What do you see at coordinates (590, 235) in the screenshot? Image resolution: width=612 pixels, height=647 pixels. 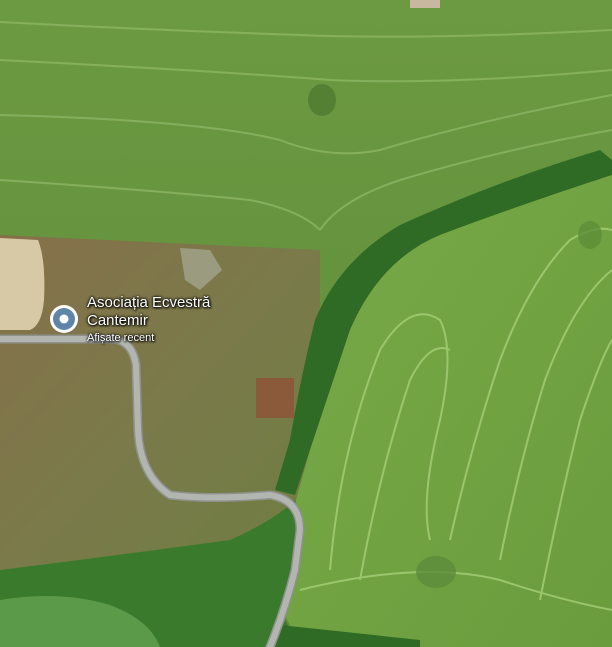 I see `pylon-east` at bounding box center [590, 235].